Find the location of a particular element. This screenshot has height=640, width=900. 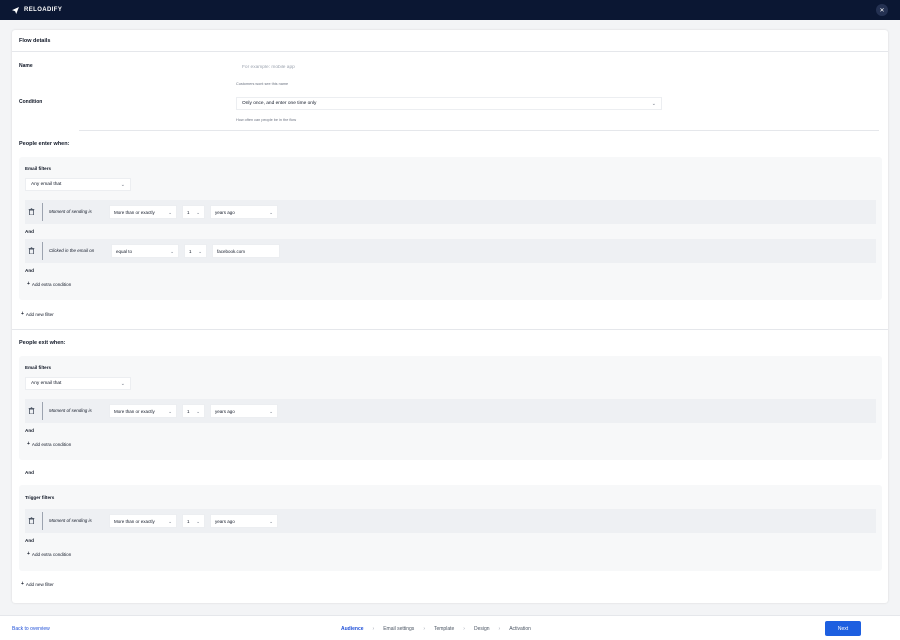

close-button: ✕ is located at coordinates (882, 10).